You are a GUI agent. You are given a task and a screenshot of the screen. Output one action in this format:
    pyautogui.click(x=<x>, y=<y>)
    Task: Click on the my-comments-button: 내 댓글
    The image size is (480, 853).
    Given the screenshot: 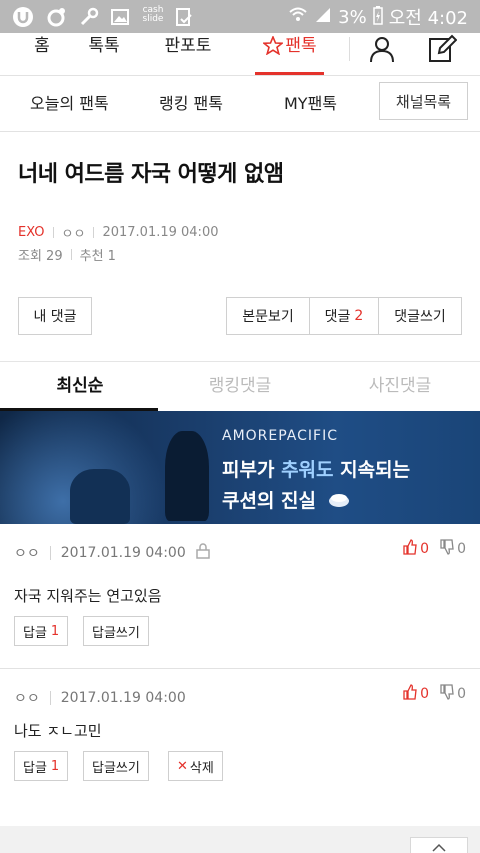 What is the action you would take?
    pyautogui.click(x=55, y=316)
    